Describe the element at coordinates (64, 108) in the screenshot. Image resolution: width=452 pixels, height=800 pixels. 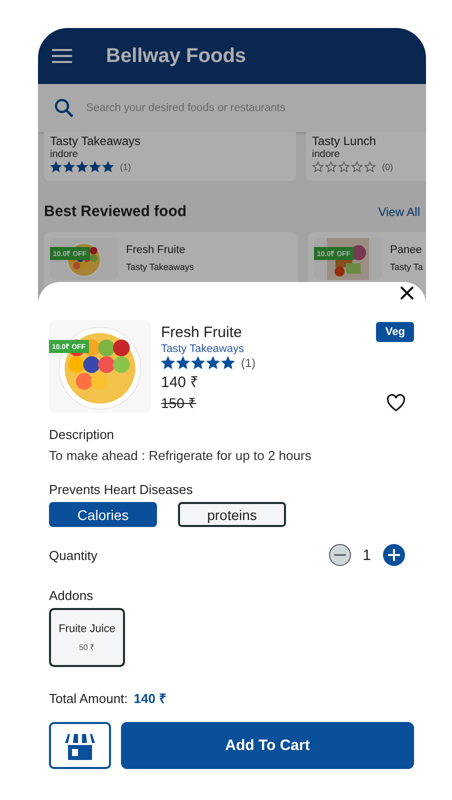
I see `search-icon` at that location.